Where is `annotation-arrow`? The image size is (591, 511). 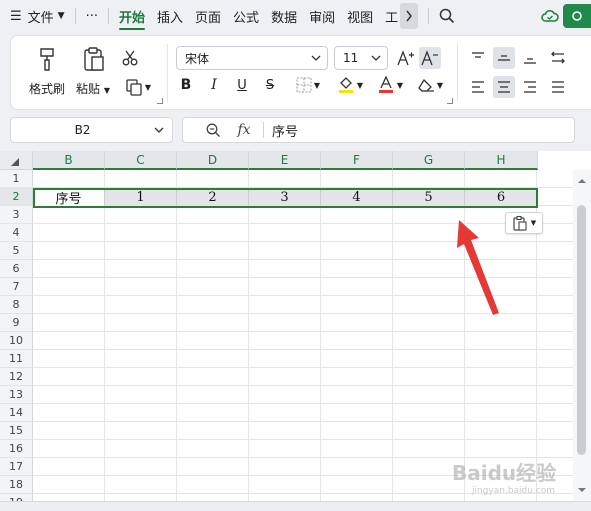
annotation-arrow is located at coordinates (478, 267).